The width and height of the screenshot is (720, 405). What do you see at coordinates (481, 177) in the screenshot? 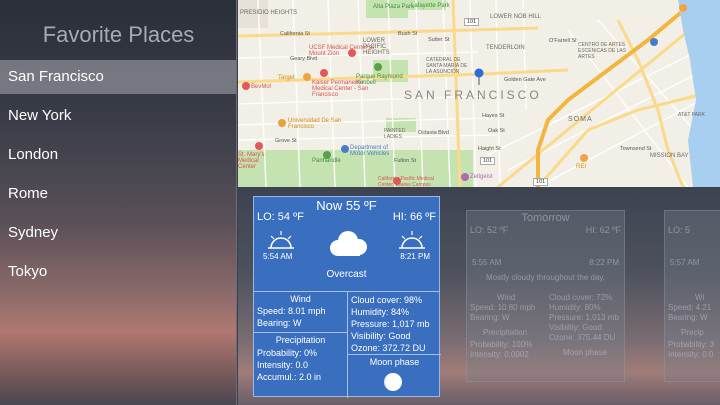
I see `label-zeitgeist: Zeitgeist` at bounding box center [481, 177].